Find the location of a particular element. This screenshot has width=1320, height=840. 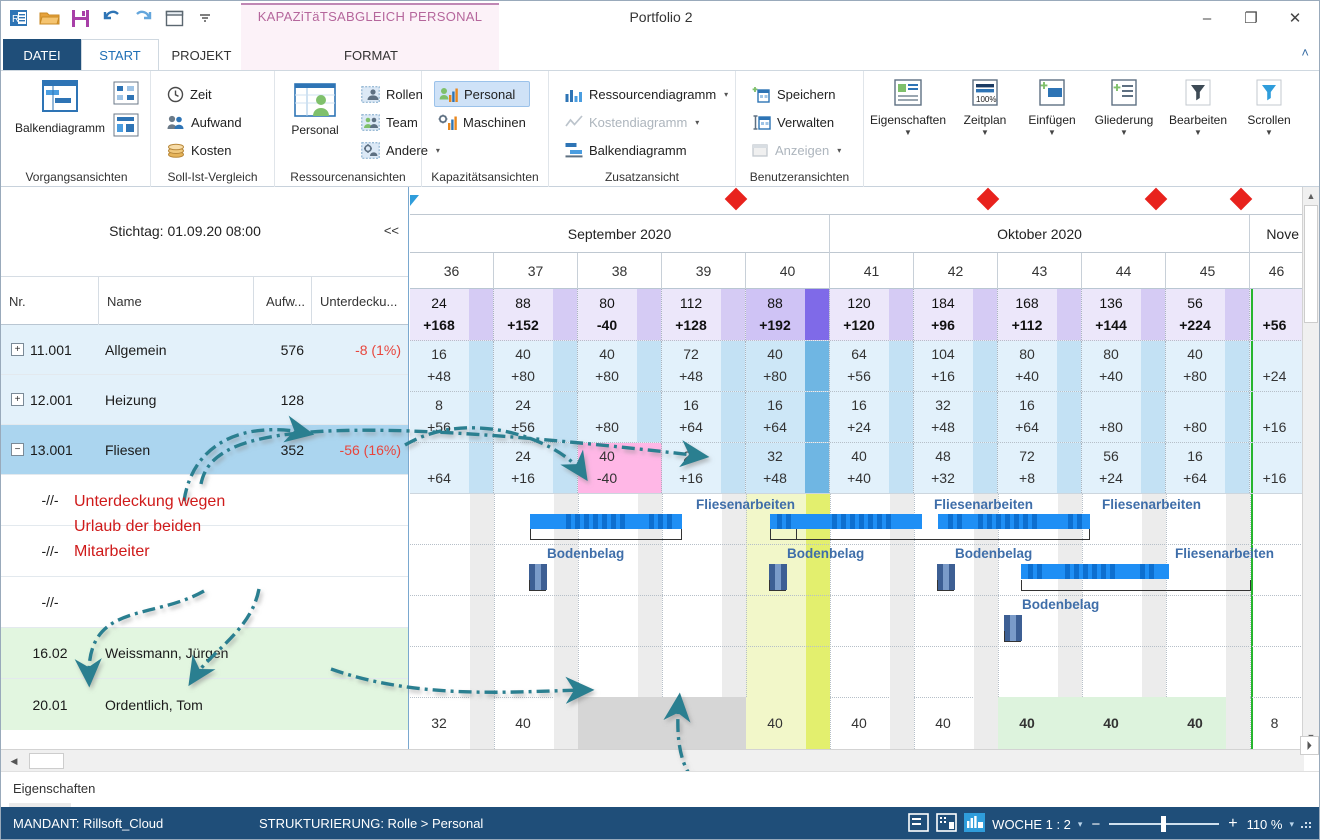

rollen-button: Rollen is located at coordinates (392, 94).